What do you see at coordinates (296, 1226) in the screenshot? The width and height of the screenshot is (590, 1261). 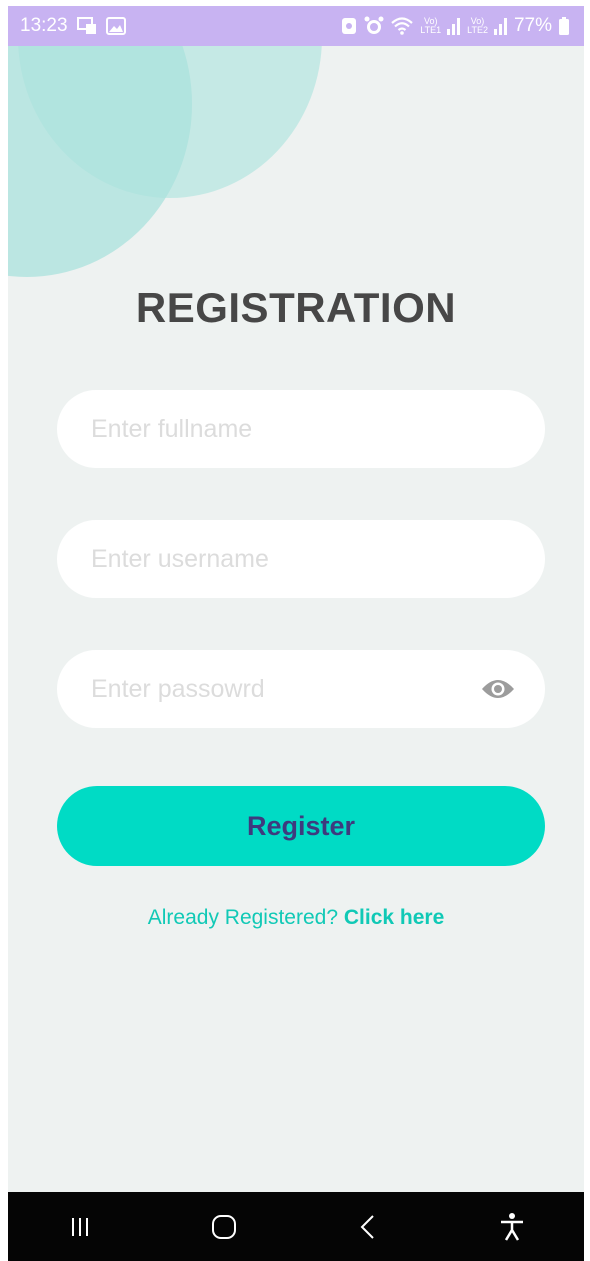 I see `navigation-bar` at bounding box center [296, 1226].